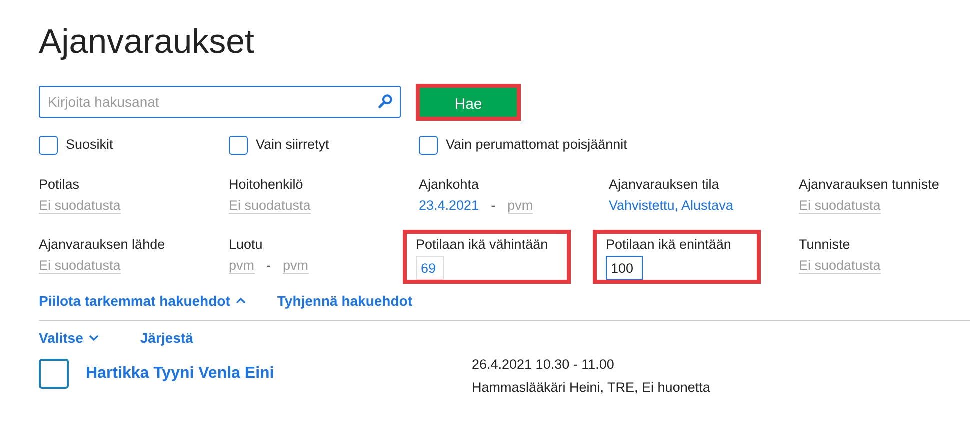  Describe the element at coordinates (664, 185) in the screenshot. I see `filter-label: Ajanvarauksen tila` at that location.